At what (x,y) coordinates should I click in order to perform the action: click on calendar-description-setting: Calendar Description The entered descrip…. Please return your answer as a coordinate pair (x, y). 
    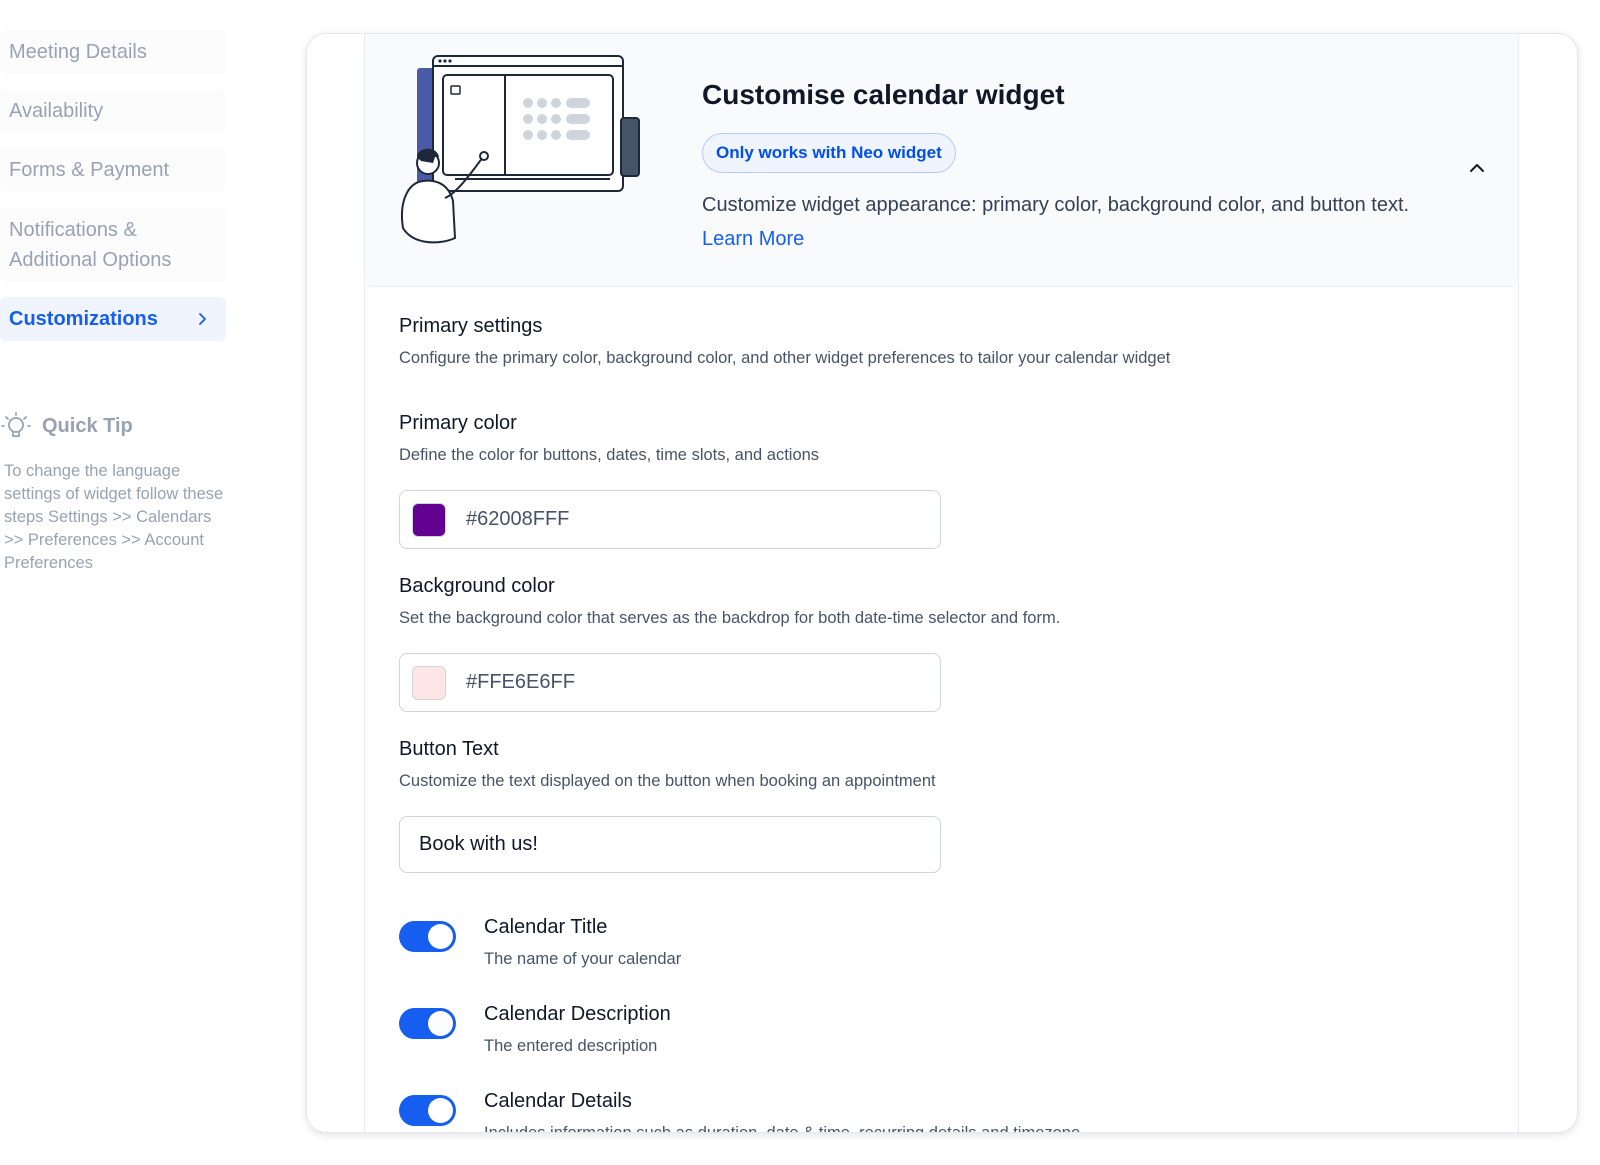
    Looking at the image, I should click on (535, 1029).